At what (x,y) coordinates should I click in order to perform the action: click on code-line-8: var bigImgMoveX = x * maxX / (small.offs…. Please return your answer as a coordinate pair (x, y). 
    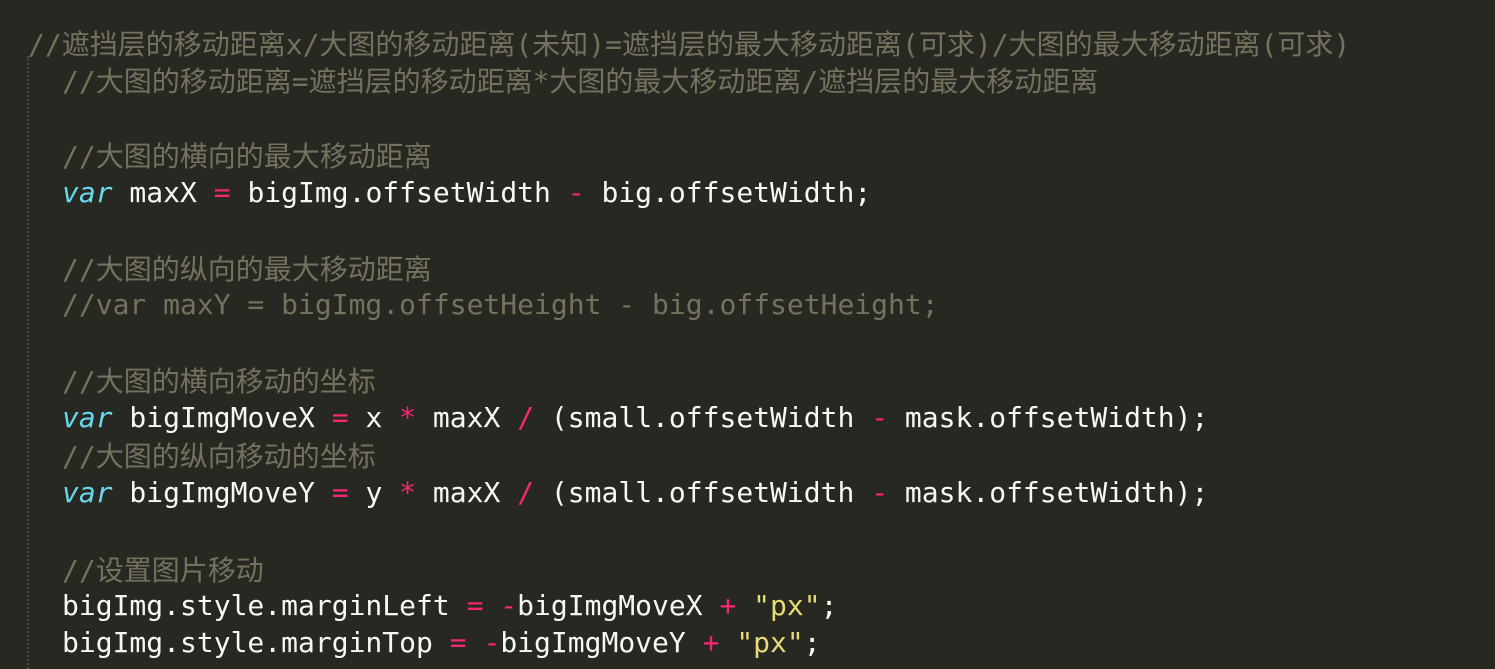
    Looking at the image, I should click on (635, 418).